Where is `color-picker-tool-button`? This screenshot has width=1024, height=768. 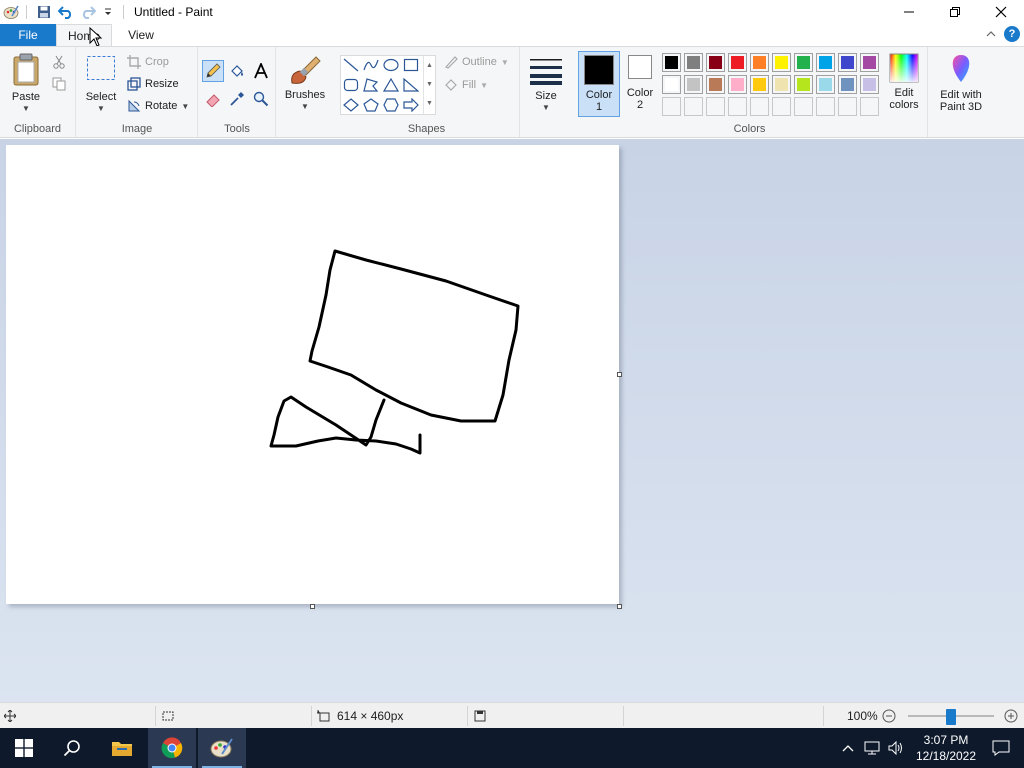
color-picker-tool-button is located at coordinates (237, 99).